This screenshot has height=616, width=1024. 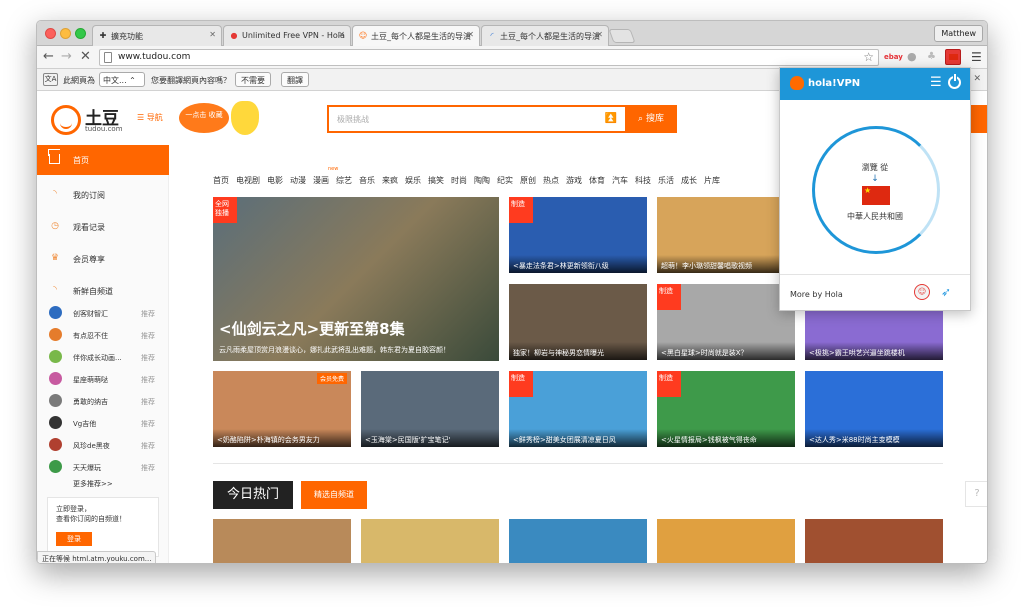 What do you see at coordinates (689, 180) in the screenshot?
I see `category-link: 成长` at bounding box center [689, 180].